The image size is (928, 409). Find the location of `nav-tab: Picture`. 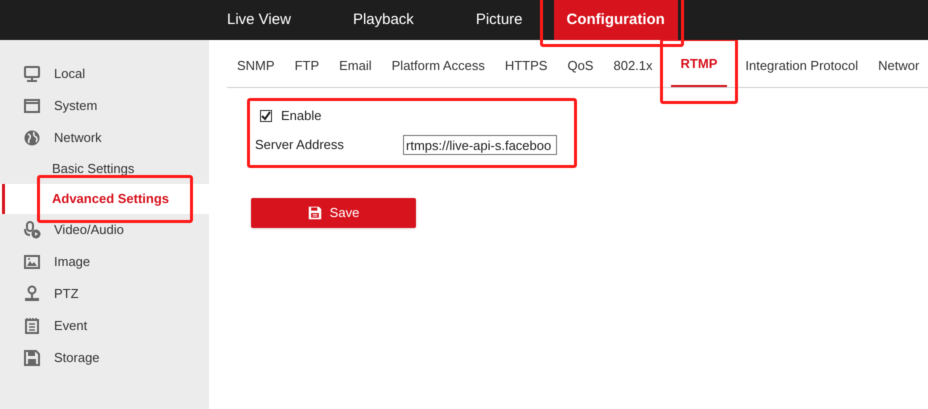

nav-tab: Picture is located at coordinates (499, 20).